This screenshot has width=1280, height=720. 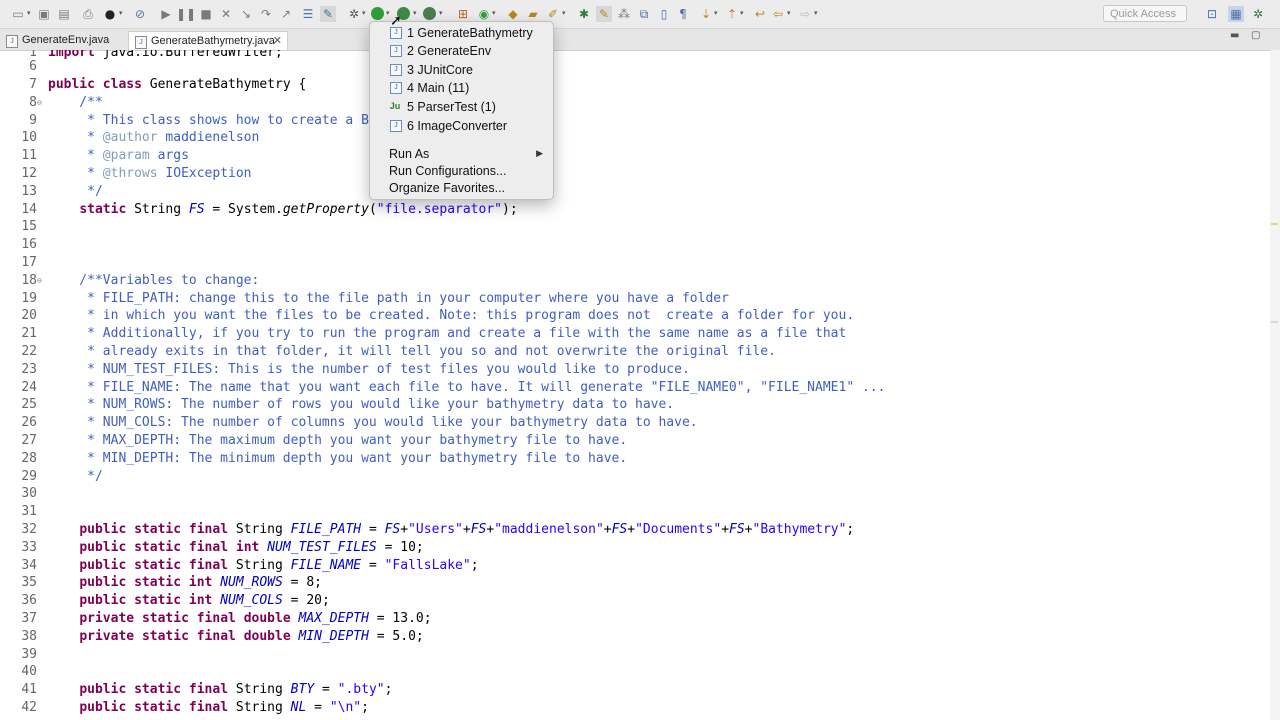 What do you see at coordinates (461, 51) in the screenshot?
I see `menu-item-generate-env: J 2 GenerateEnv` at bounding box center [461, 51].